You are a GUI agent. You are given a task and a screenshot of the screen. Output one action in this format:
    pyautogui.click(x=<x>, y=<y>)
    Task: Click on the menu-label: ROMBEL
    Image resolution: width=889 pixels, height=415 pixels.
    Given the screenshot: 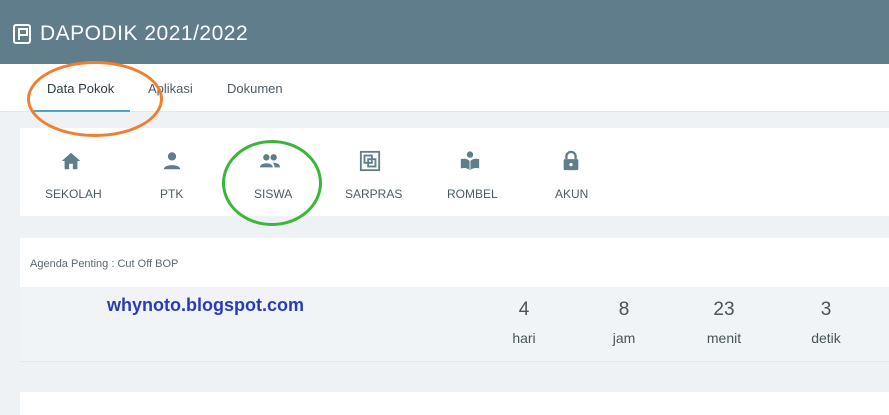 What is the action you would take?
    pyautogui.click(x=472, y=194)
    